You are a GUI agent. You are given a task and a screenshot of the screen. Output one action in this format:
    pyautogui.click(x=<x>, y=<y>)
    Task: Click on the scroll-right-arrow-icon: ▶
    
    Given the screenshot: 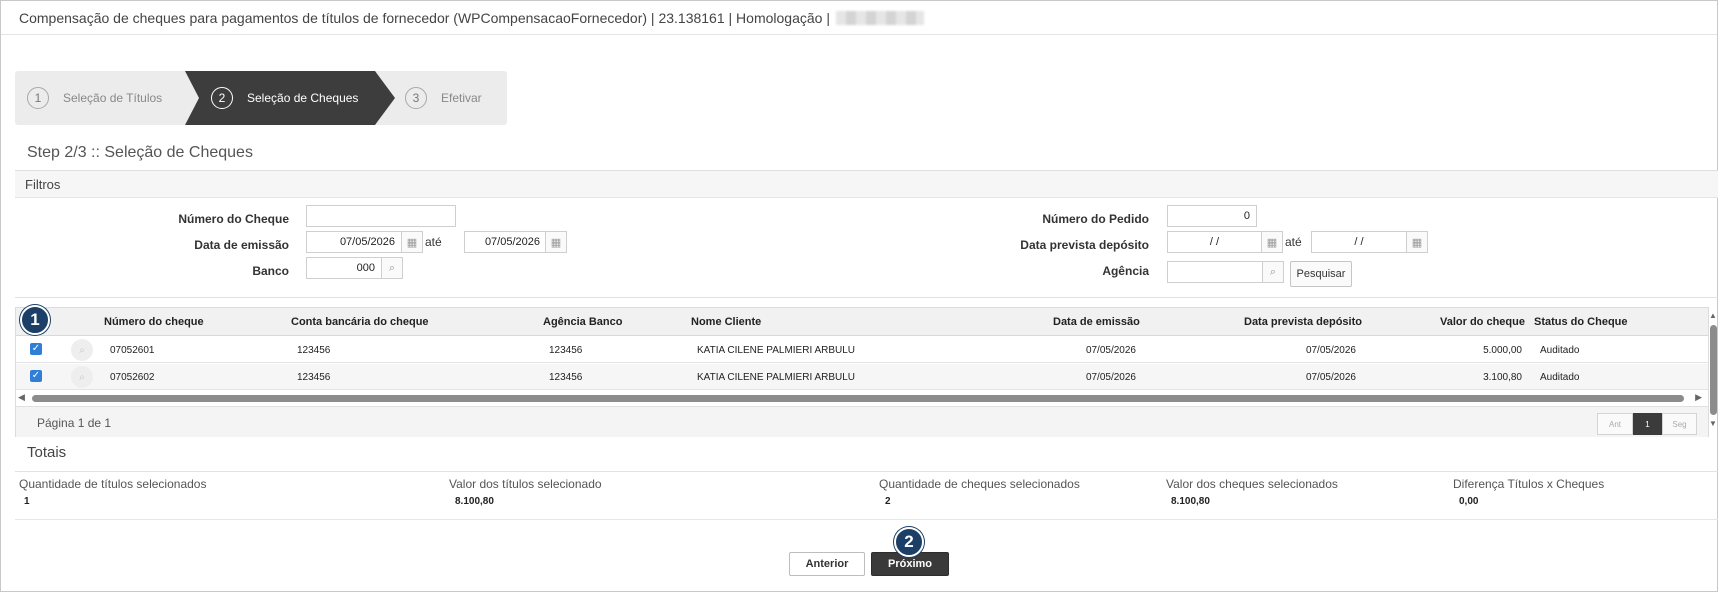 What is the action you would take?
    pyautogui.click(x=1698, y=397)
    